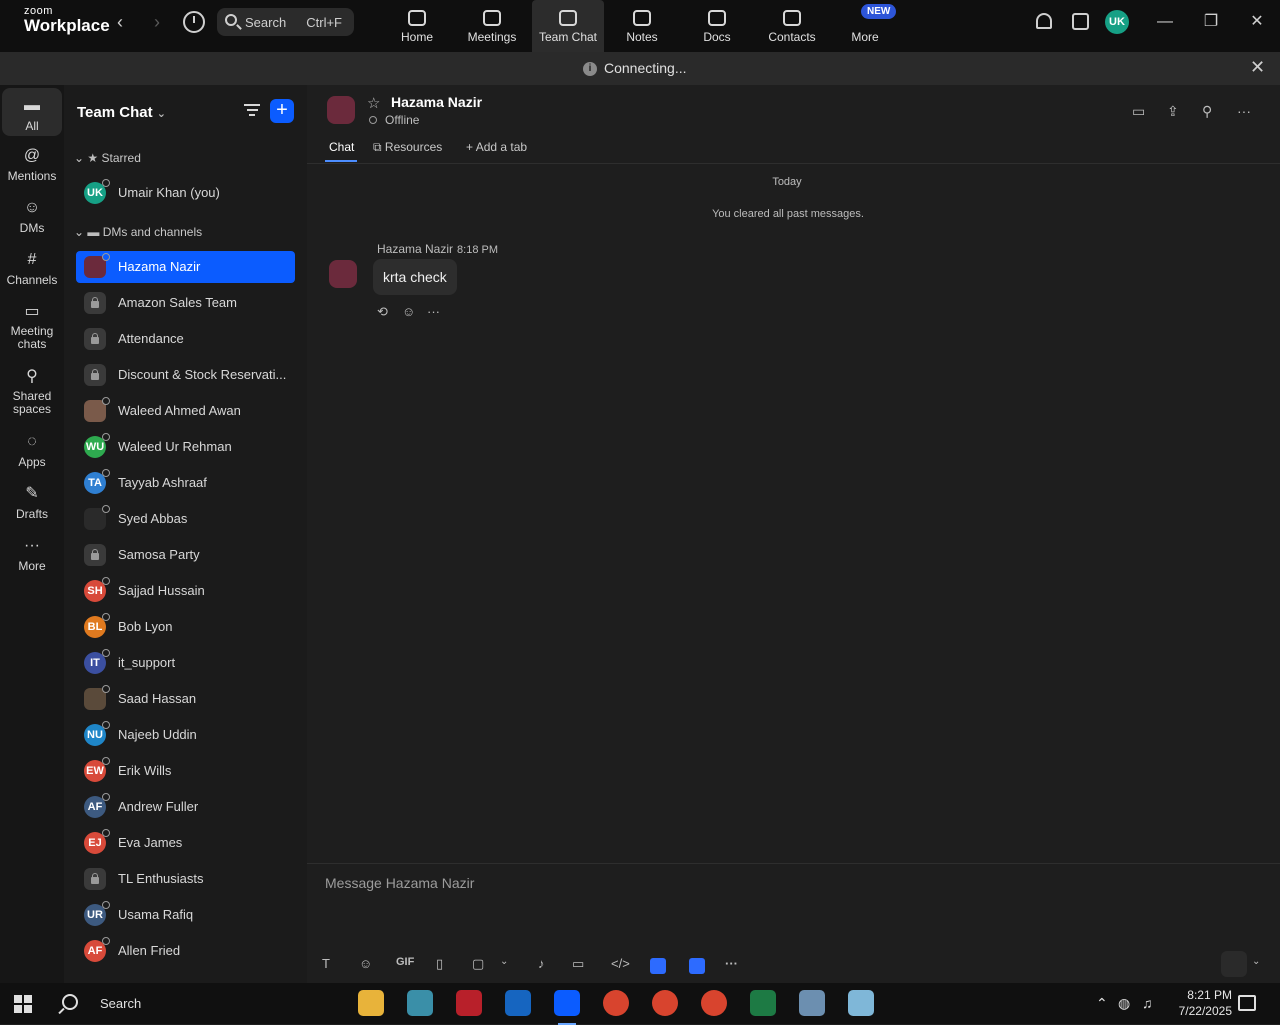 The height and width of the screenshot is (1025, 1280). Describe the element at coordinates (1211, 22) in the screenshot. I see `restore-icon: ❐` at that location.